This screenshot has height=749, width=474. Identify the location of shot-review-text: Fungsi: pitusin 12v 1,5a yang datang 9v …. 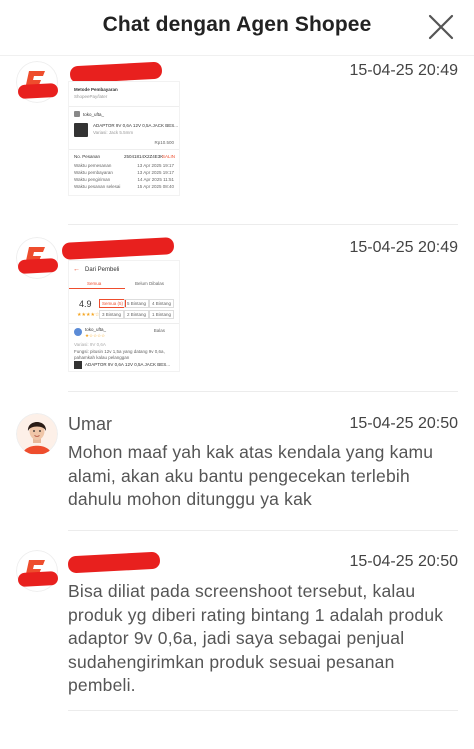
(119, 354).